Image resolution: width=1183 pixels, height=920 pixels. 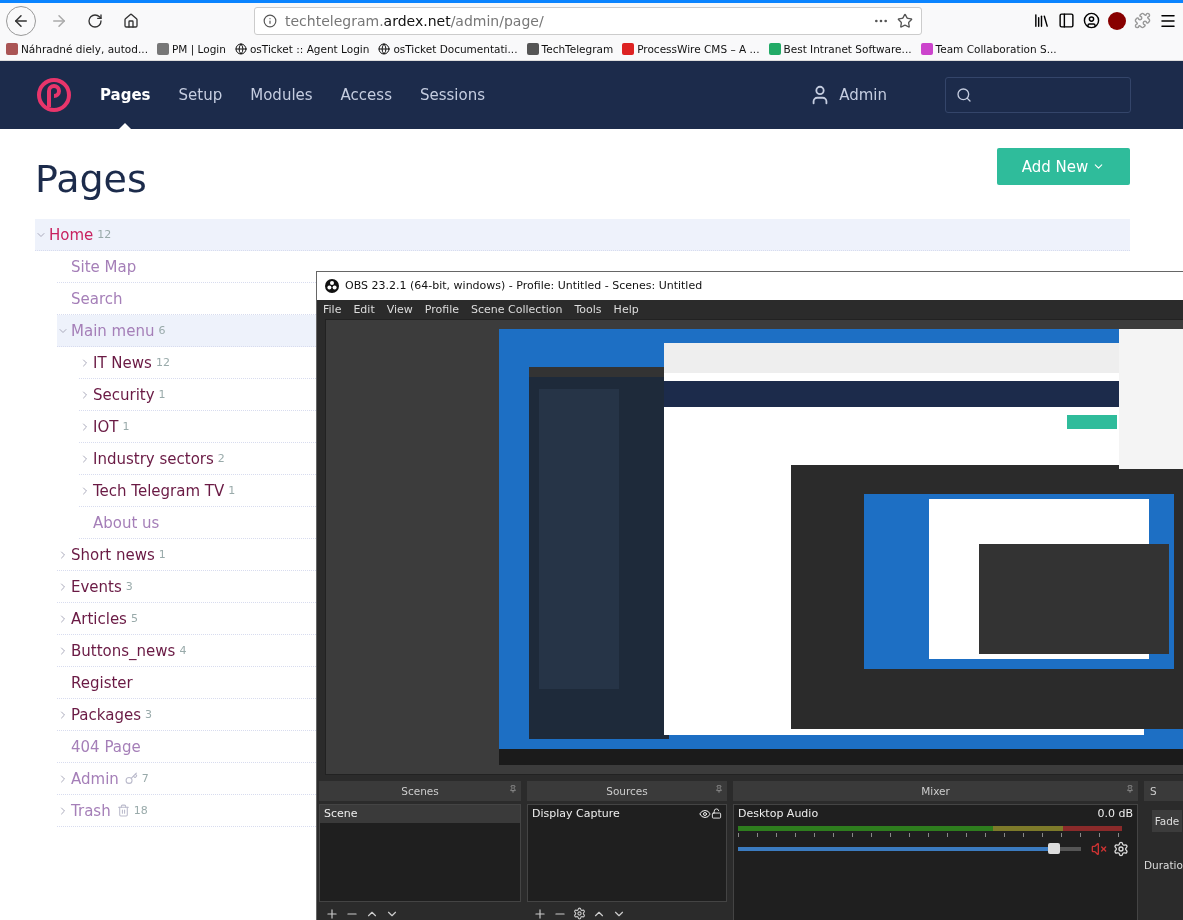 What do you see at coordinates (420, 814) in the screenshot?
I see `scene-item: Scene` at bounding box center [420, 814].